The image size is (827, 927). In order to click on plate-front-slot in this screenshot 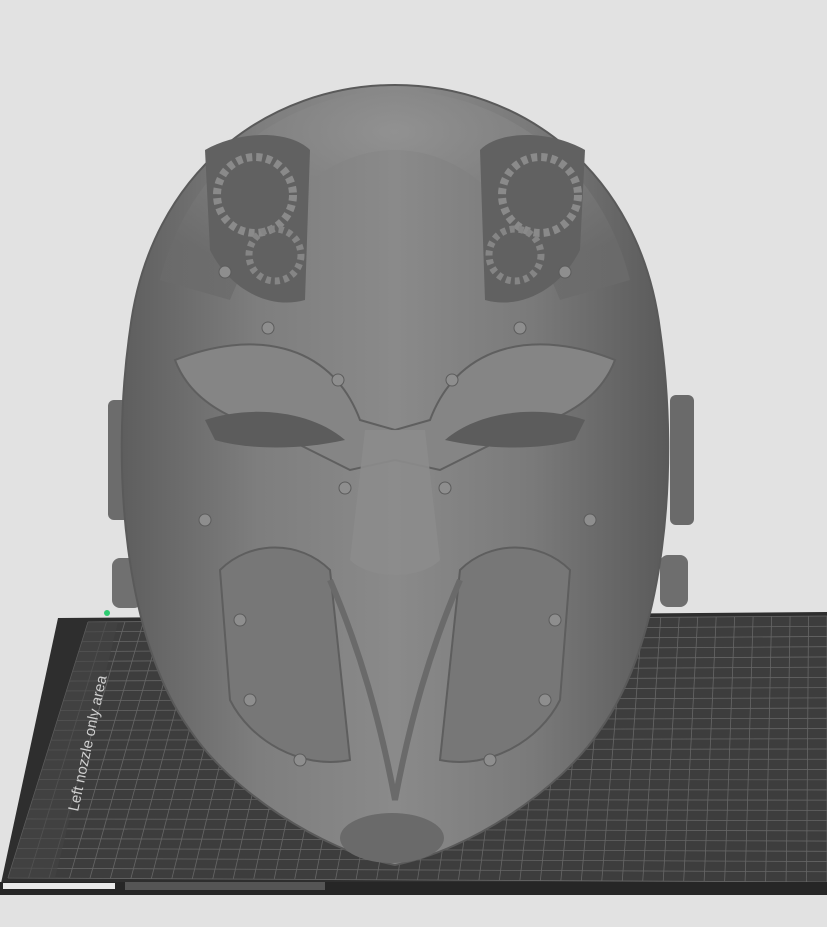, I will do `click(225, 886)`.